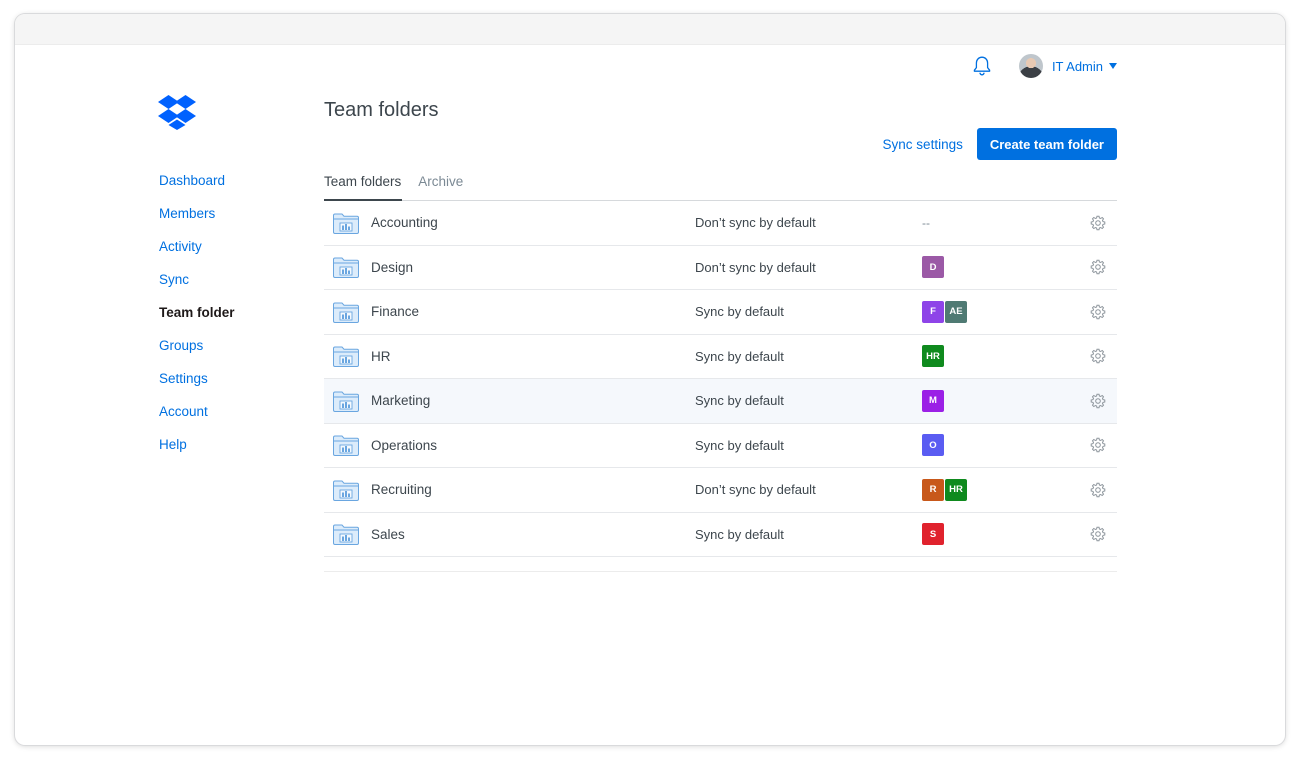 This screenshot has height=760, width=1300. Describe the element at coordinates (1113, 66) in the screenshot. I see `chevron-down-icon` at that location.